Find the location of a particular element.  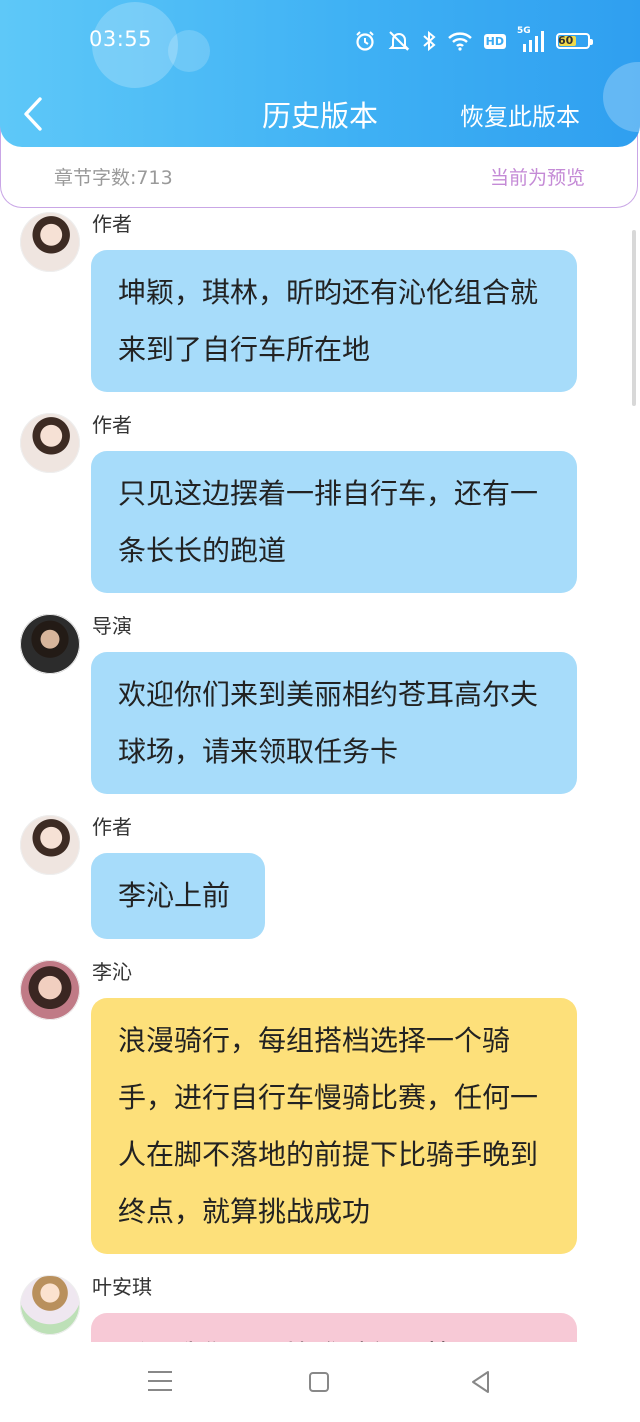

signal-icon: 5G is located at coordinates (531, 39).